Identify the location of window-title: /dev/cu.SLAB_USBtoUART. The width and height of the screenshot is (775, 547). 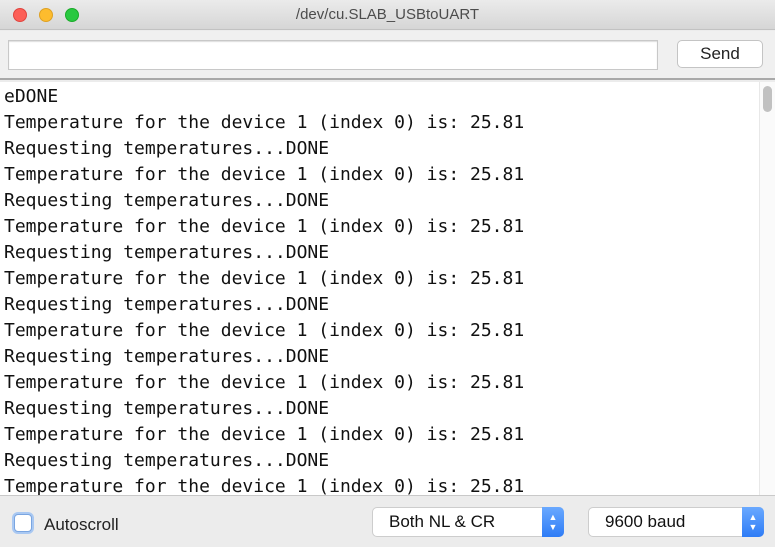
(387, 14).